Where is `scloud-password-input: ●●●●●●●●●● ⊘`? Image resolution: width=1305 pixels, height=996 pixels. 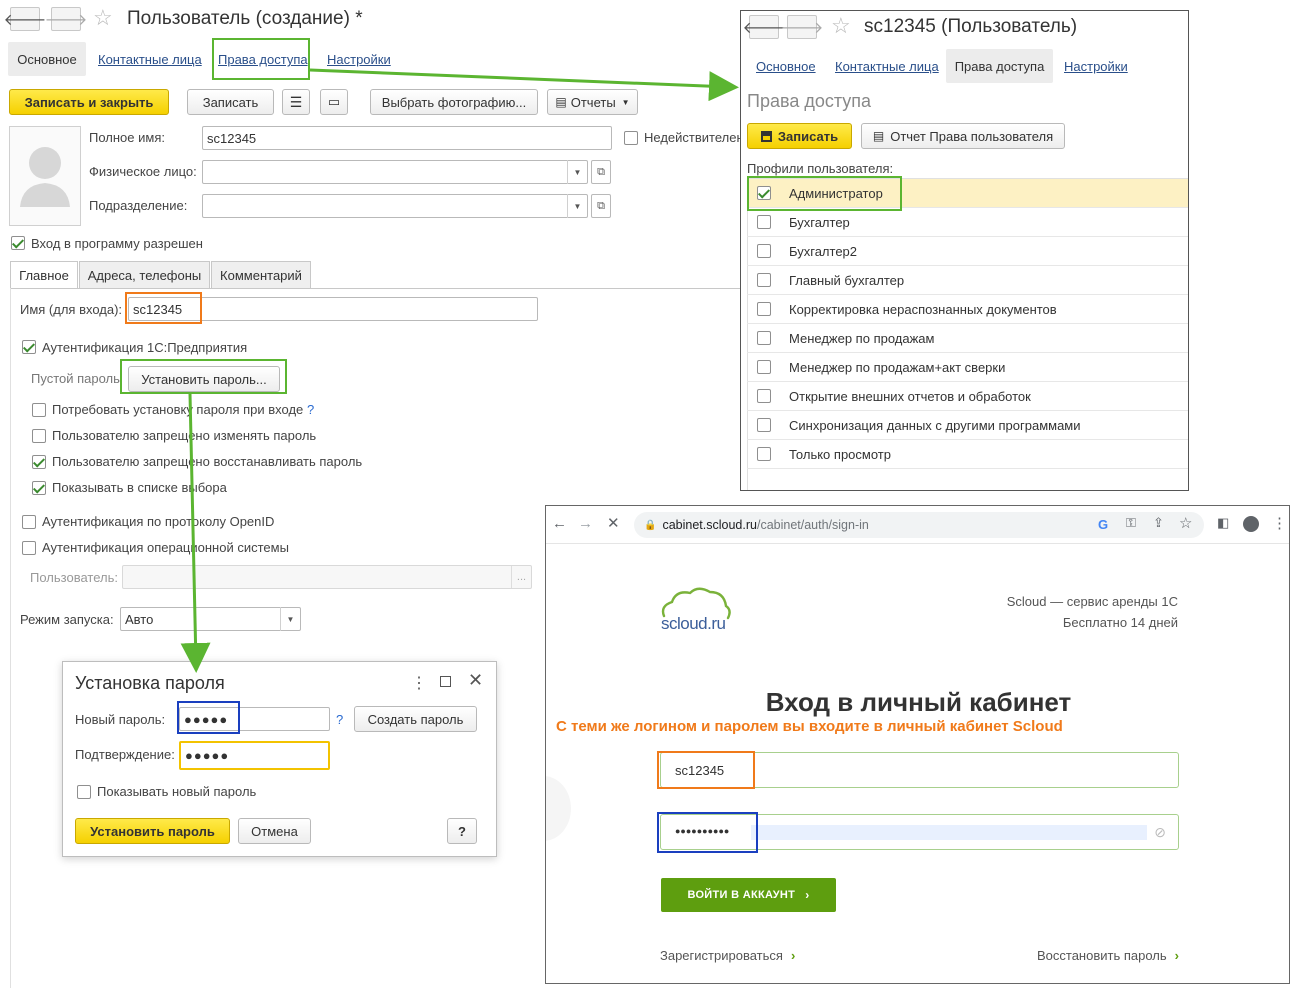 scloud-password-input: ●●●●●●●●●● ⊘ is located at coordinates (919, 832).